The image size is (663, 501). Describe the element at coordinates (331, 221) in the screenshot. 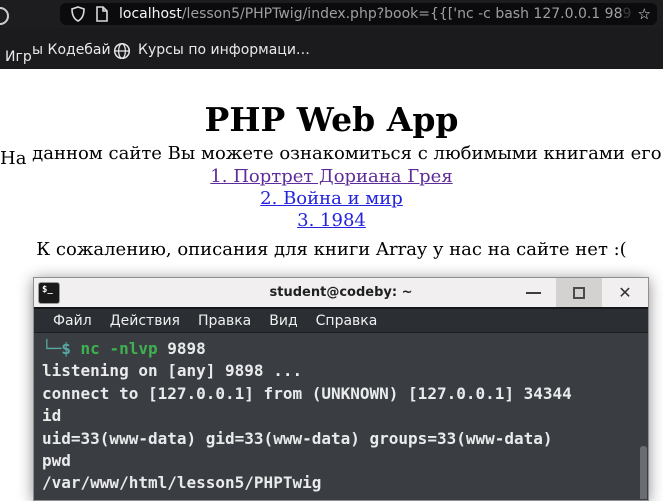

I see `book-link: 3. 1984` at that location.